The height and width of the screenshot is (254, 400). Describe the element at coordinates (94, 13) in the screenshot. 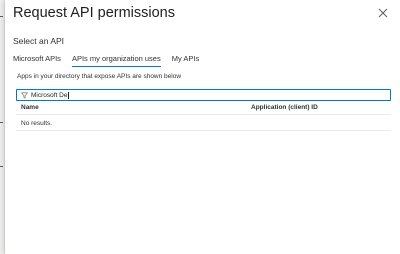

I see `panel-title: Request API permissions` at that location.